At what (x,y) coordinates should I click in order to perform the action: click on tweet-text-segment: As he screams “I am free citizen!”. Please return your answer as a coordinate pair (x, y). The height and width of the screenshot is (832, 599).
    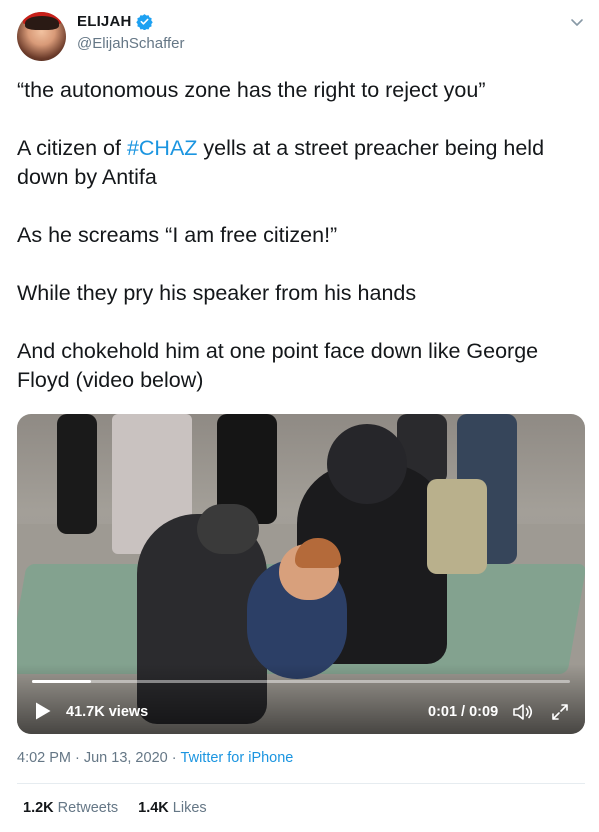
    Looking at the image, I should click on (177, 235).